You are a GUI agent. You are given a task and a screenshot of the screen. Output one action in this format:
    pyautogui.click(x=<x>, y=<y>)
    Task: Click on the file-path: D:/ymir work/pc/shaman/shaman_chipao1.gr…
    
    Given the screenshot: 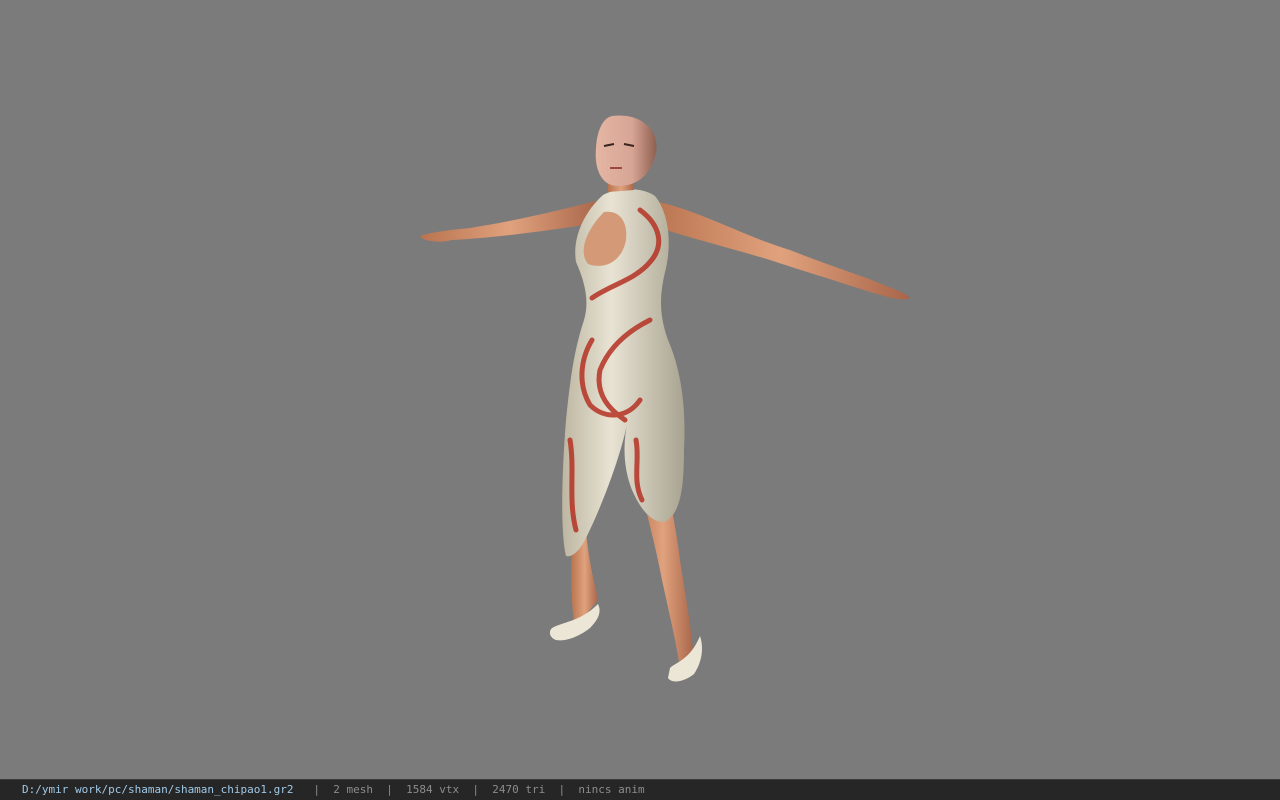 What is the action you would take?
    pyautogui.click(x=158, y=789)
    